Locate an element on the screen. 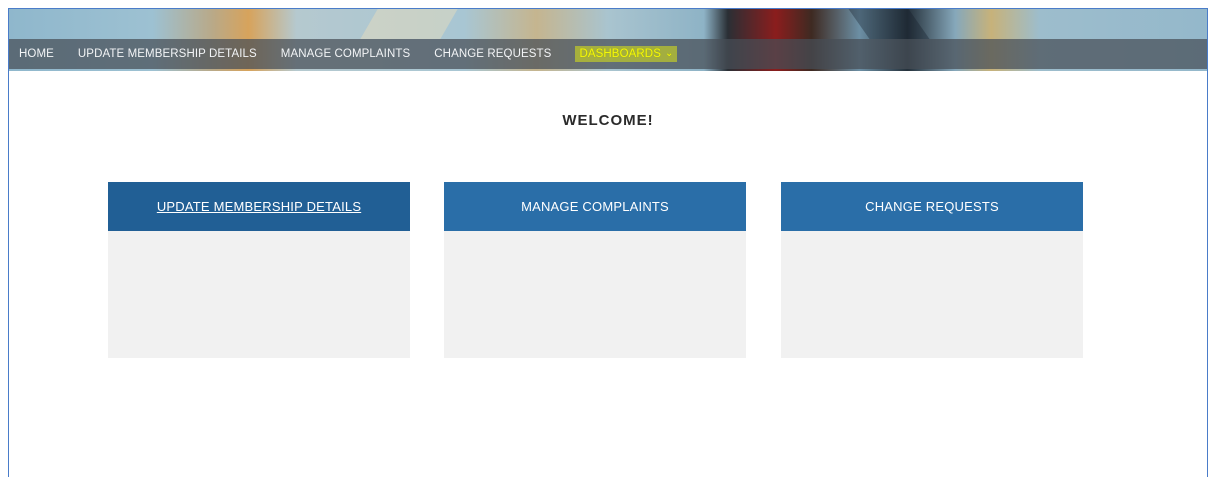 The width and height of the screenshot is (1211, 477). card-manage-complaints: MANAGE COMPLAINTS is located at coordinates (595, 270).